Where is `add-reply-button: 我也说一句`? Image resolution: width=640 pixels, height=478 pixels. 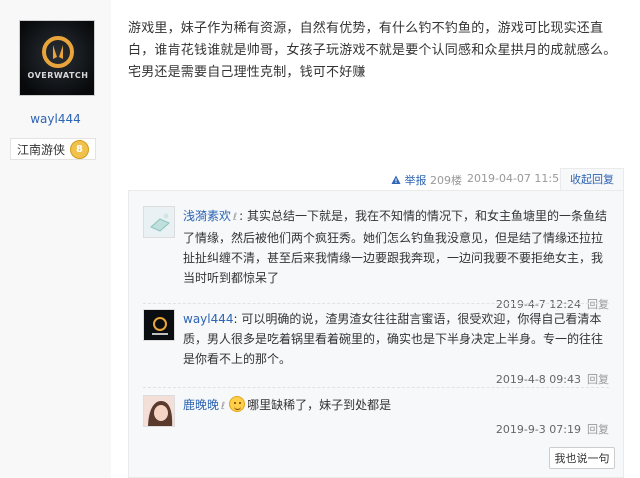 add-reply-button: 我也说一句 is located at coordinates (582, 458).